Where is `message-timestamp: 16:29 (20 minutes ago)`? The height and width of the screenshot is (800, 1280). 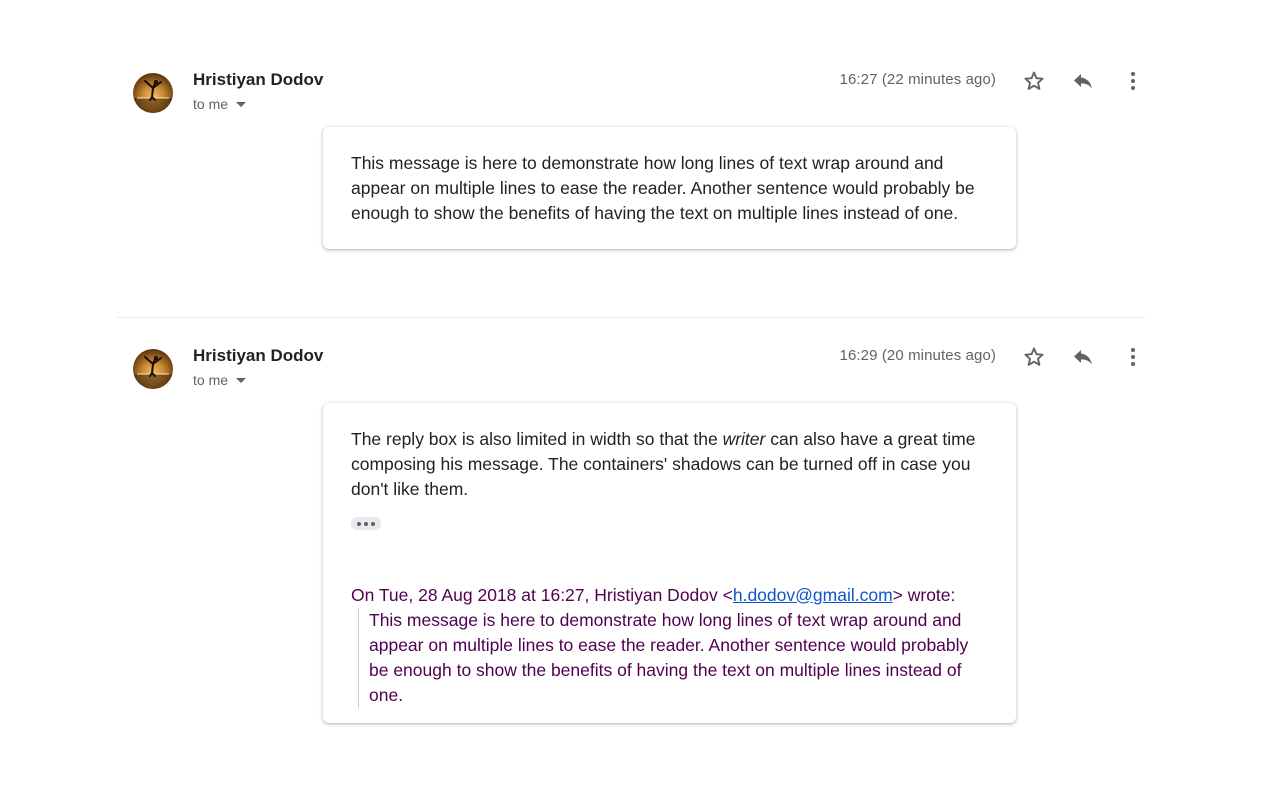
message-timestamp: 16:29 (20 minutes ago) is located at coordinates (917, 355).